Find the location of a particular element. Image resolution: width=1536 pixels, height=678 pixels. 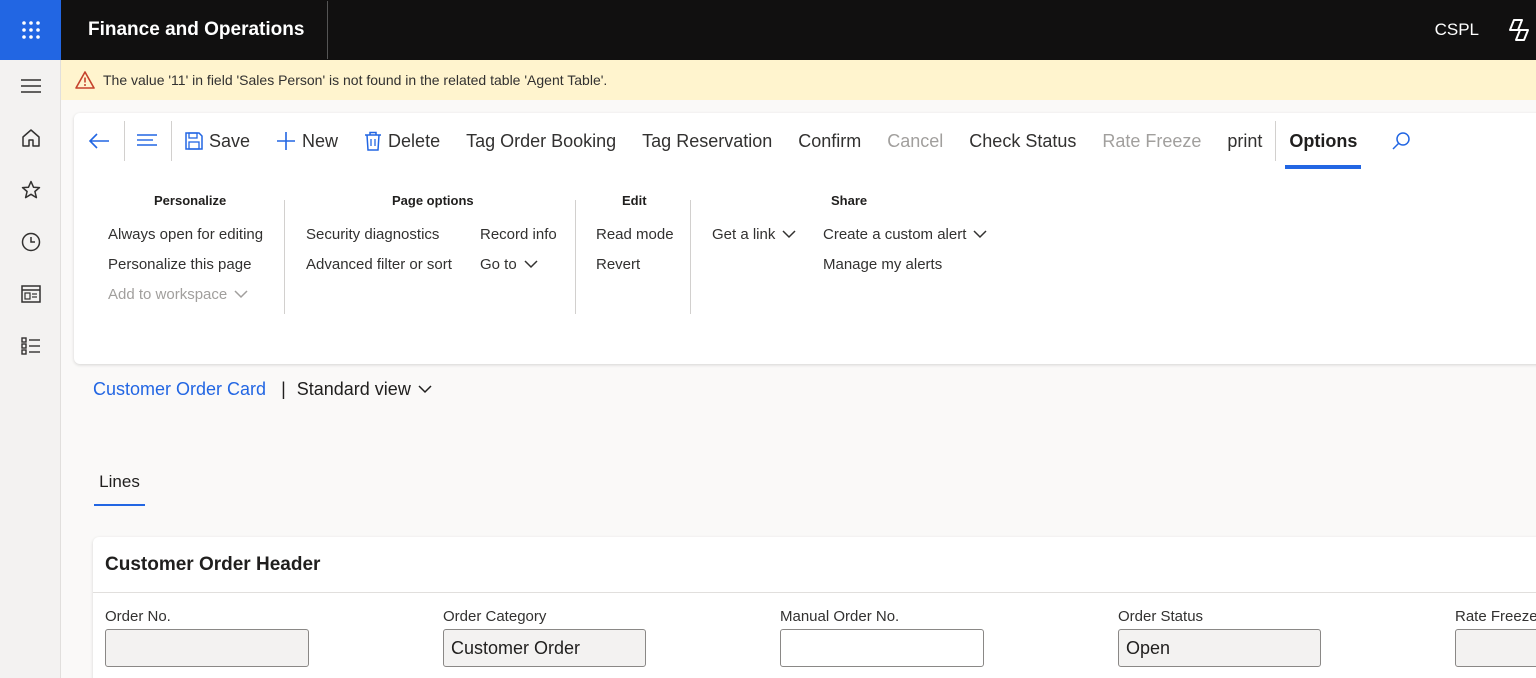

list-icon is located at coordinates (30, 346).